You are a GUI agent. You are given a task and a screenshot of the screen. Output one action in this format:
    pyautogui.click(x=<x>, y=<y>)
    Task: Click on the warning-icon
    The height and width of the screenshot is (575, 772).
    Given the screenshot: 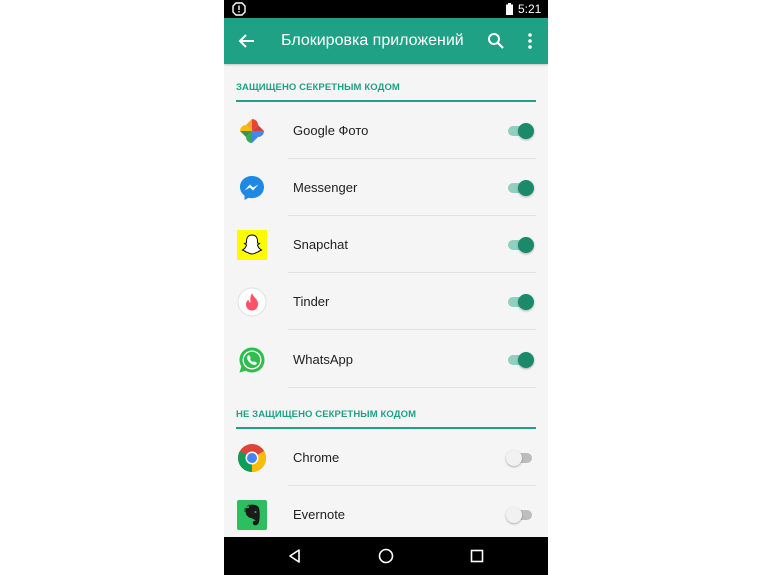 What is the action you would take?
    pyautogui.click(x=239, y=9)
    